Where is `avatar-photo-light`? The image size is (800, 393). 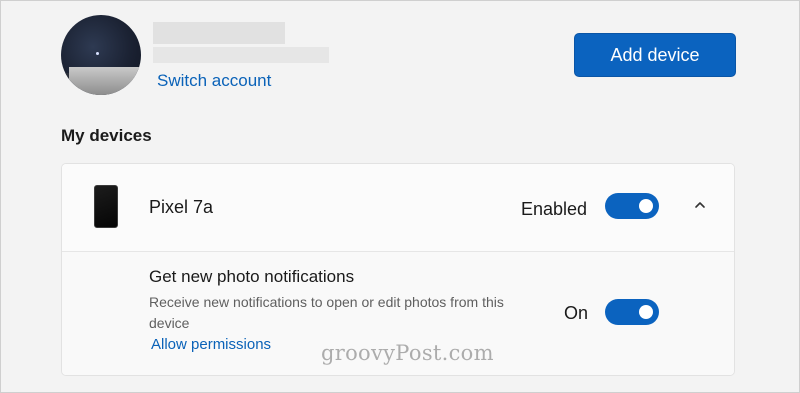 avatar-photo-light is located at coordinates (97, 53).